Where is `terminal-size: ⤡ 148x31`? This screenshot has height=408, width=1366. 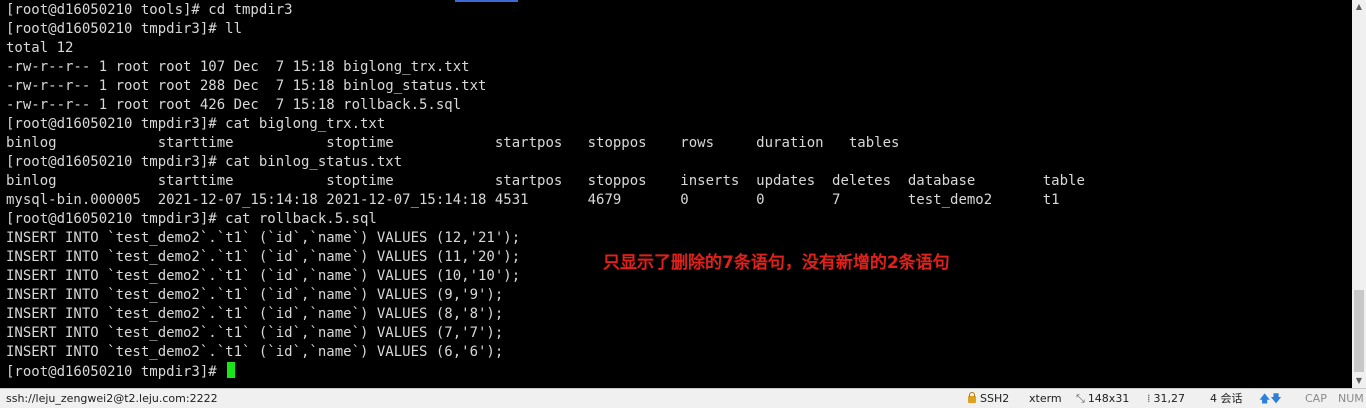 terminal-size: ⤡ 148x31 is located at coordinates (1102, 398).